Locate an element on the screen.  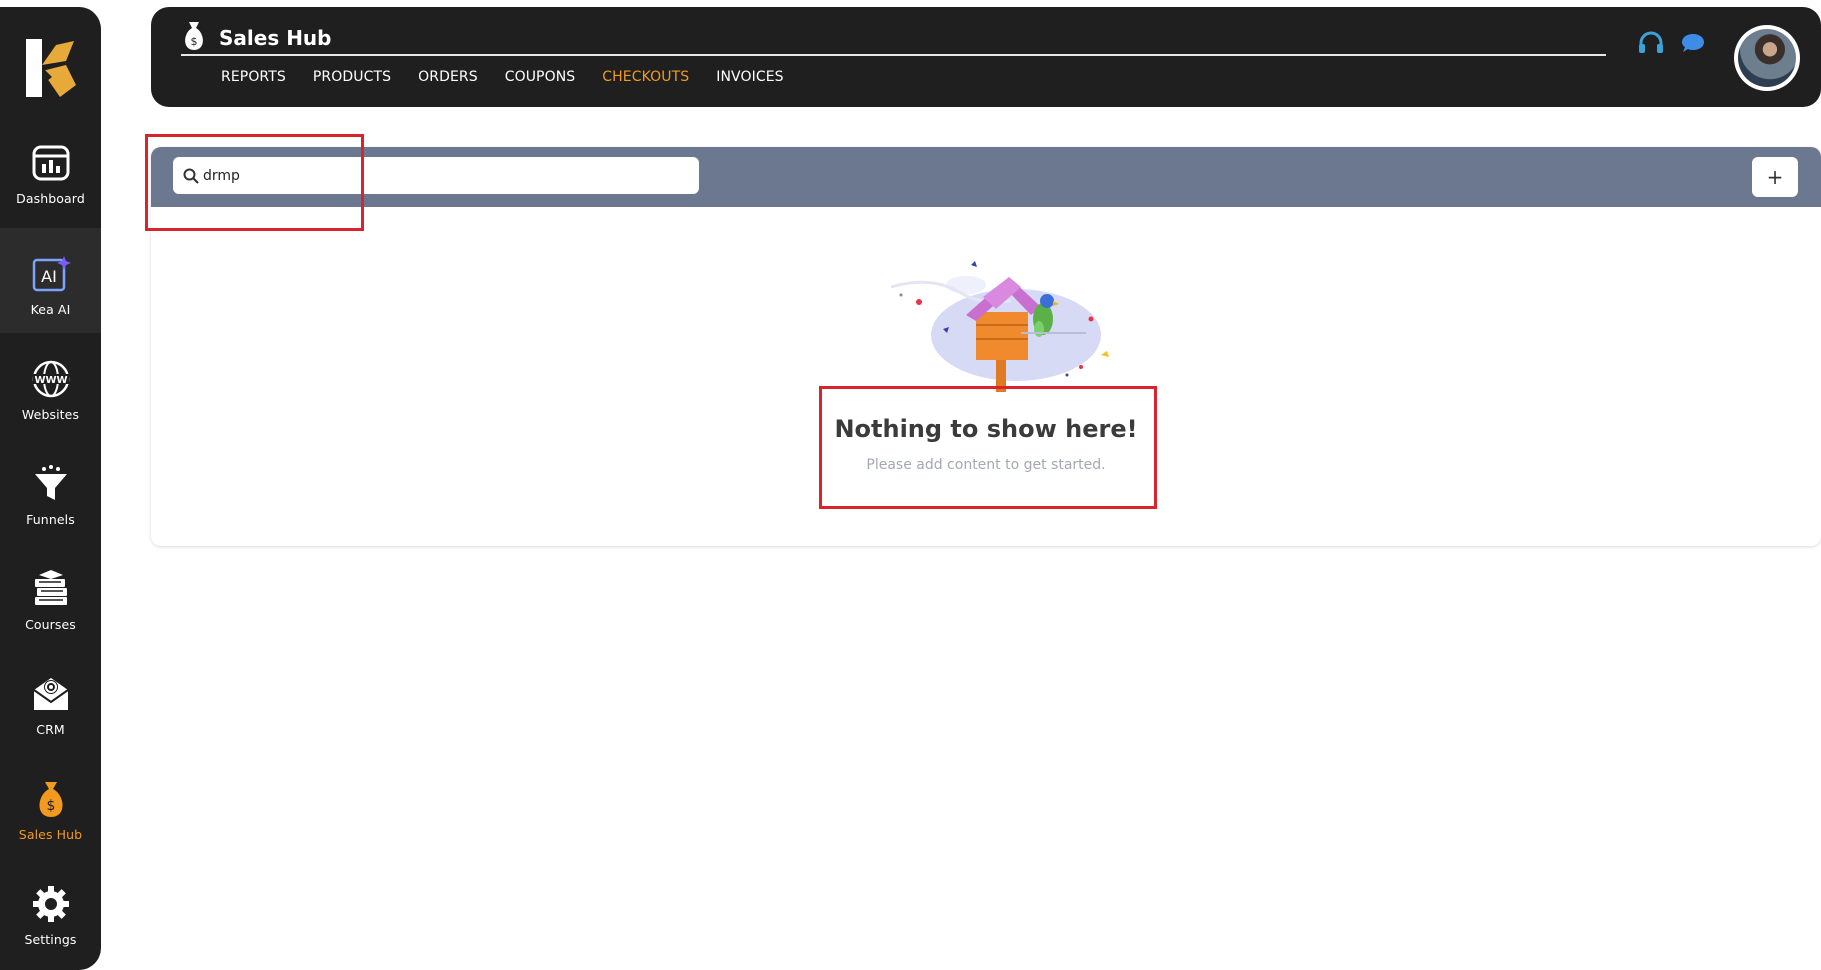
sidebar-item-settings: Settings is located at coordinates (50, 910).